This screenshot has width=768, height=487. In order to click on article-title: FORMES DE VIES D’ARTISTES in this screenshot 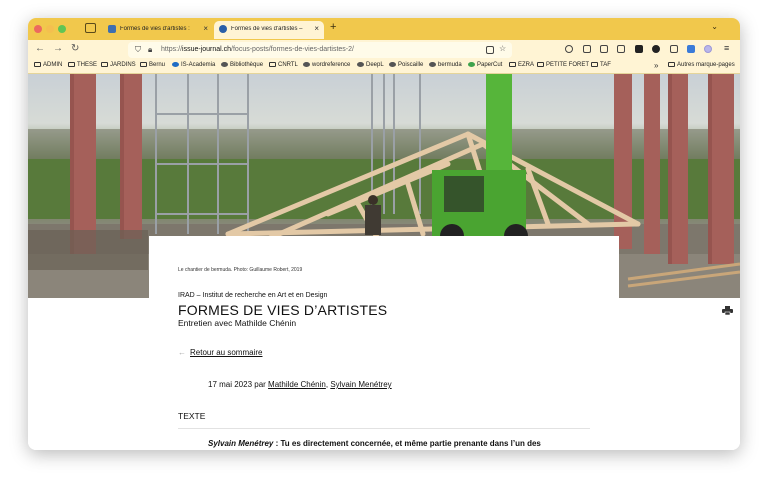, I will do `click(283, 310)`.